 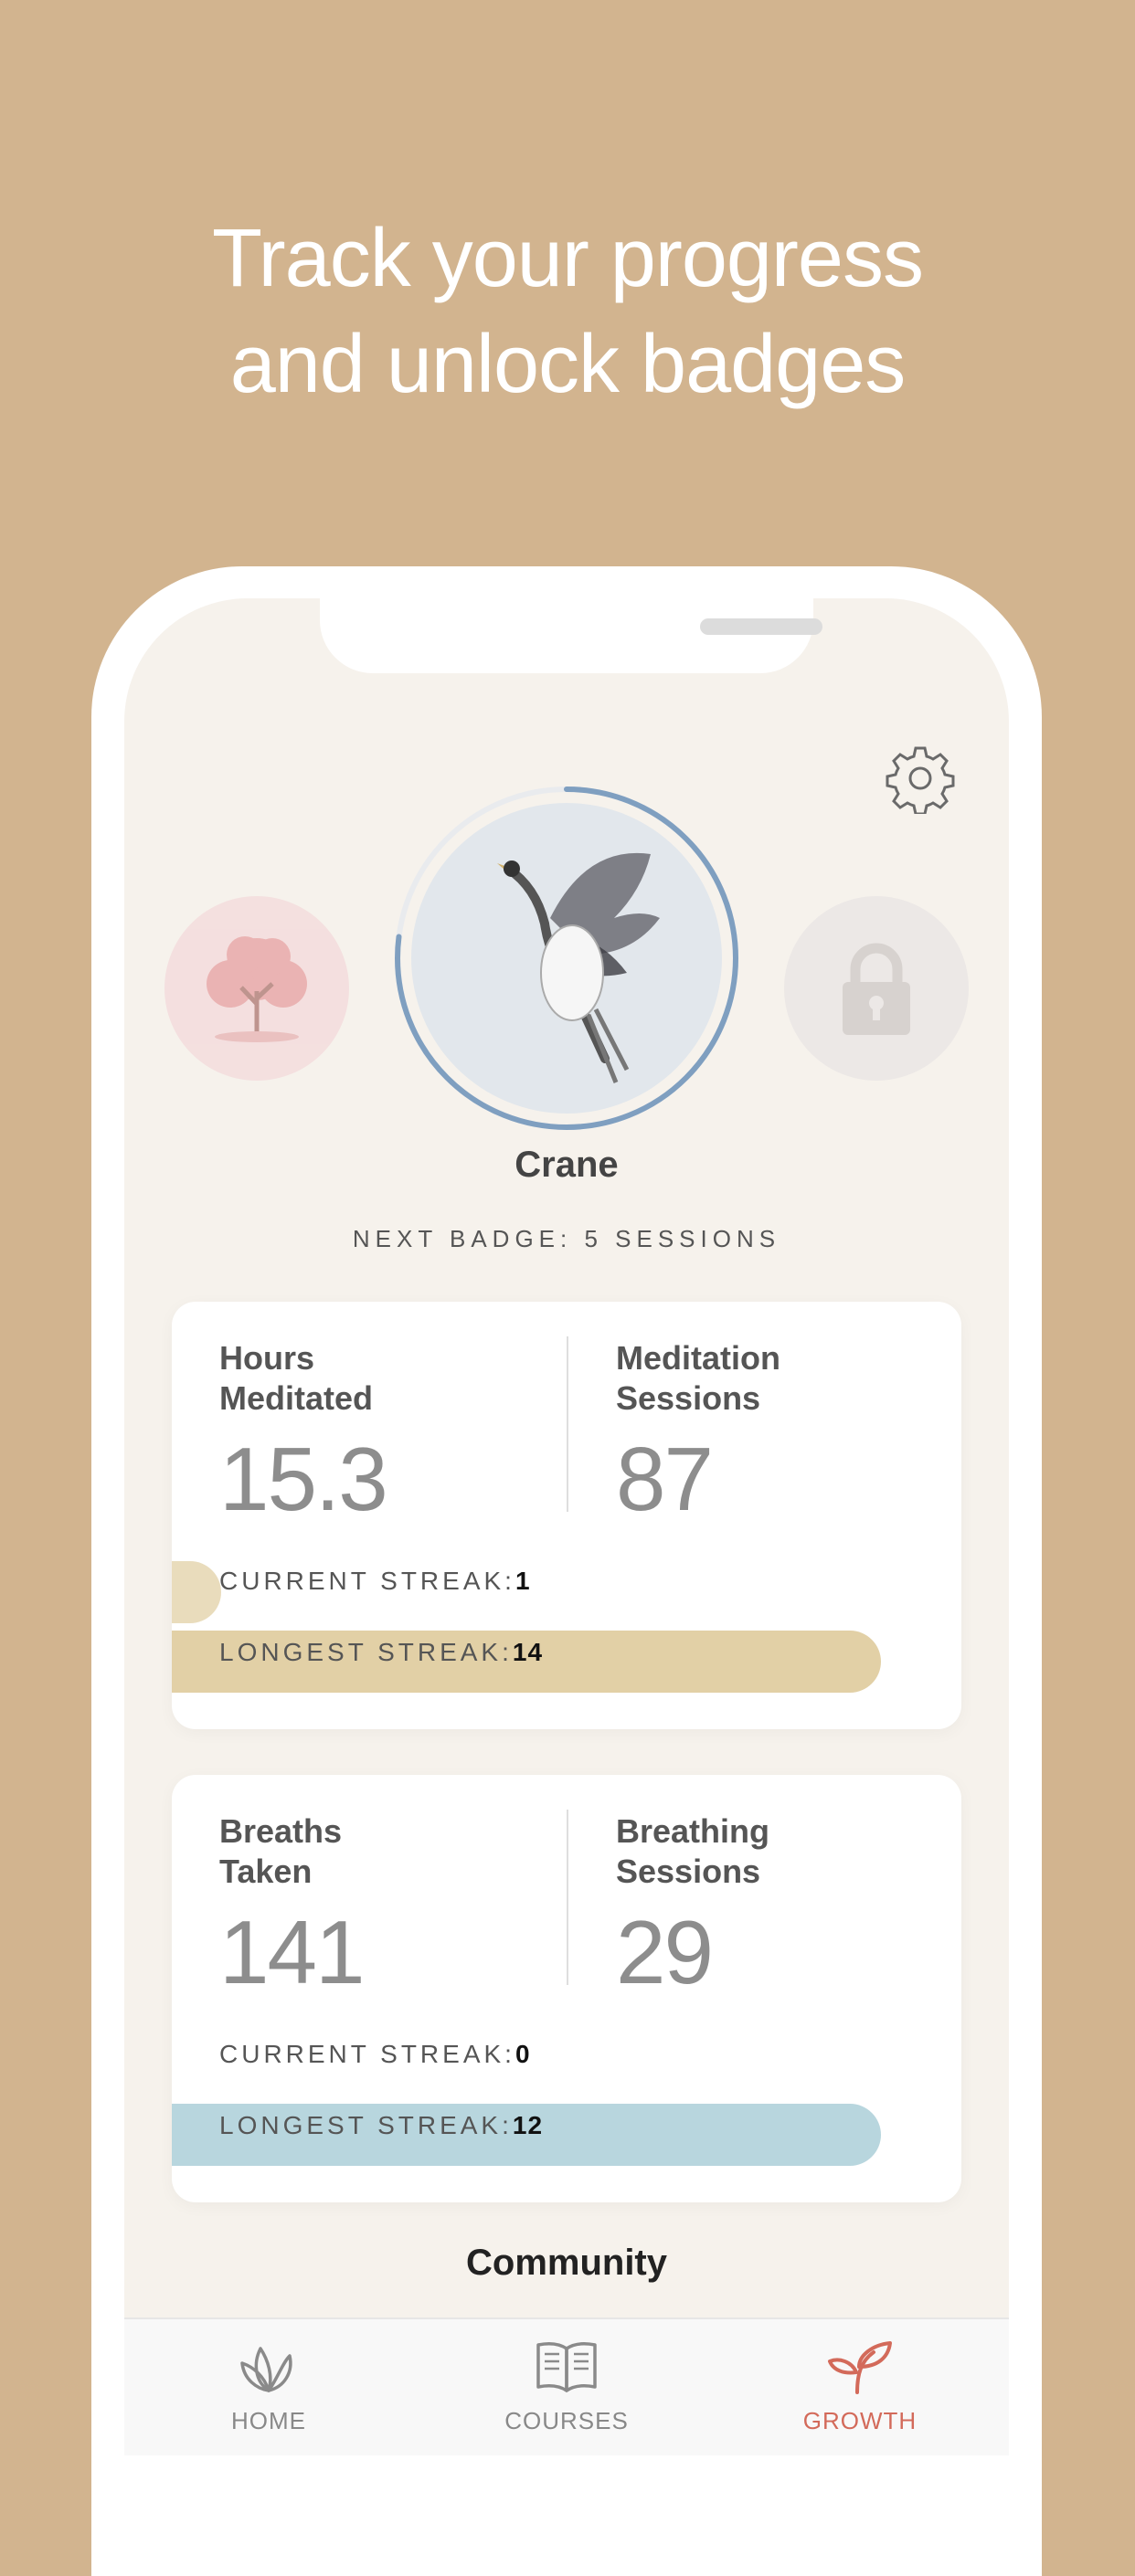 I want to click on breathing-sessions-label: Breathing Sessions, so click(x=767, y=1851).